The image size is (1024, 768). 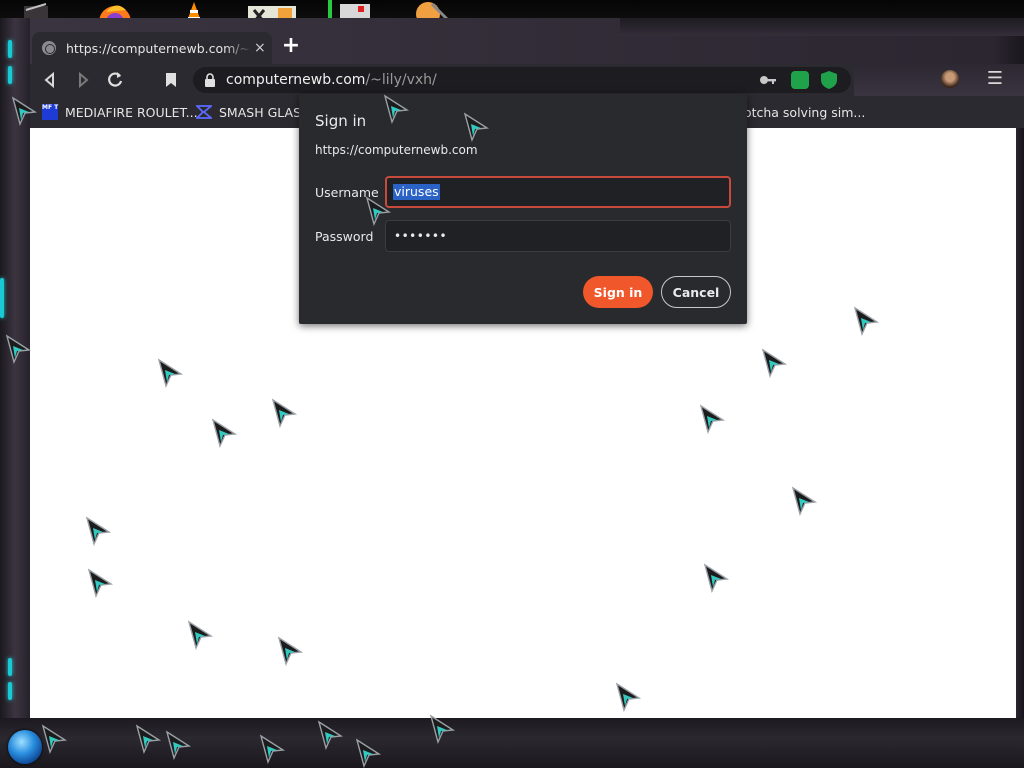 I want to click on password-label: Password, so click(x=344, y=236).